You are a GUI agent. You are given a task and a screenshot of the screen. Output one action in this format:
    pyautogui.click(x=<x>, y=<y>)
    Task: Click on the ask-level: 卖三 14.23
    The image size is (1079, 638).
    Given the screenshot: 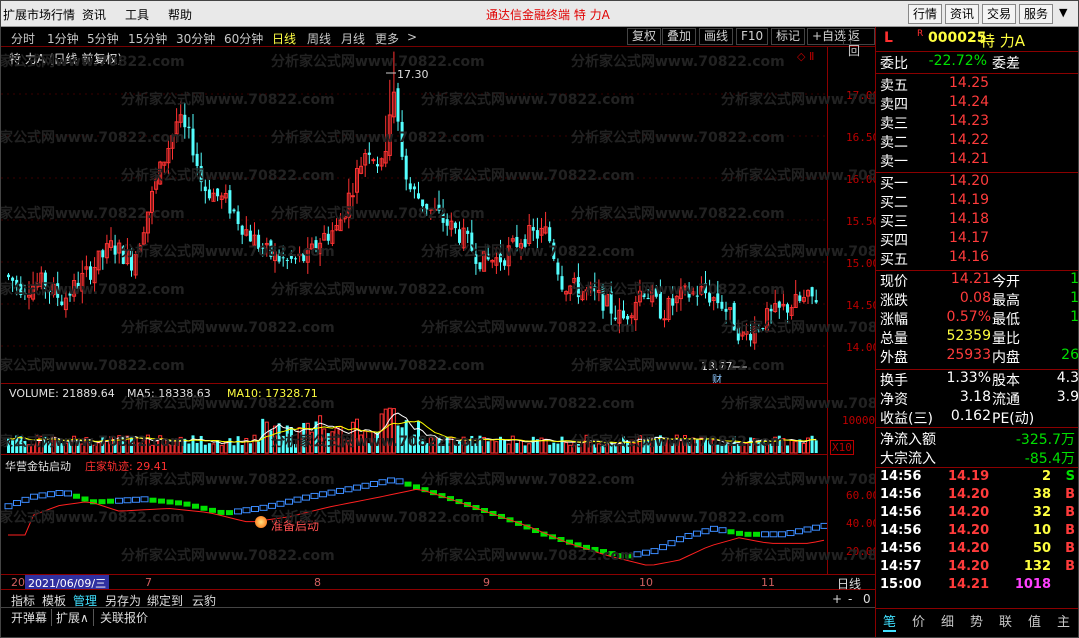 What is the action you would take?
    pyautogui.click(x=977, y=122)
    